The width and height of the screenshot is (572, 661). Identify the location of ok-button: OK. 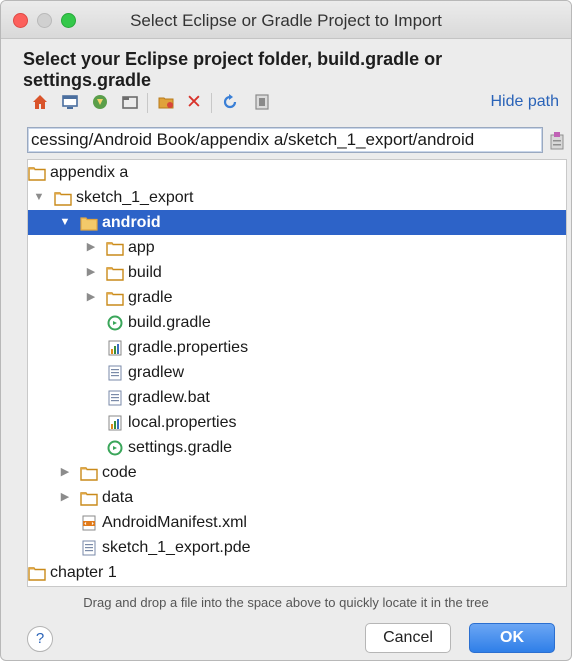
(512, 638).